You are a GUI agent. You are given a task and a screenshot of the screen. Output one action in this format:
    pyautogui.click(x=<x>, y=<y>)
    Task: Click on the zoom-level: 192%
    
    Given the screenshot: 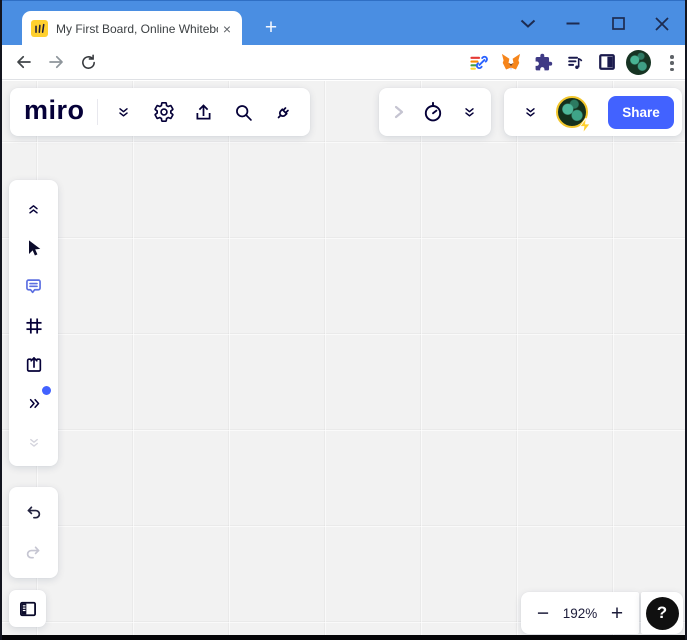 What is the action you would take?
    pyautogui.click(x=580, y=613)
    